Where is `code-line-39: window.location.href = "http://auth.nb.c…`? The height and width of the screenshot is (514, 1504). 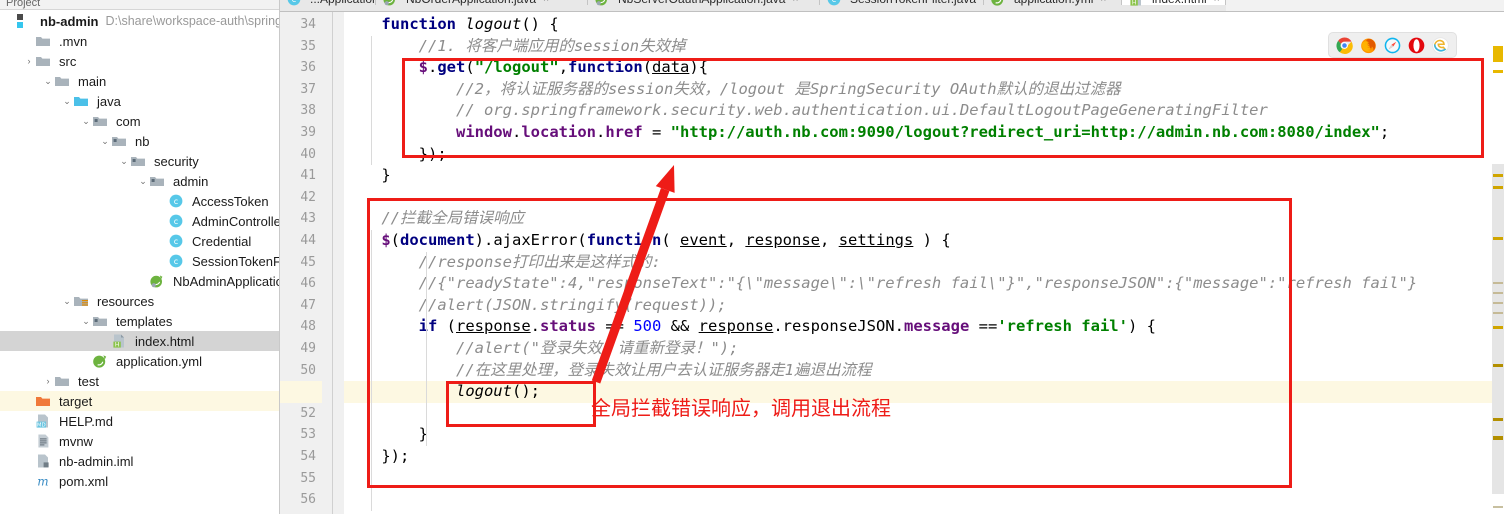 code-line-39: window.location.href = "http://auth.nb.c… is located at coordinates (866, 133).